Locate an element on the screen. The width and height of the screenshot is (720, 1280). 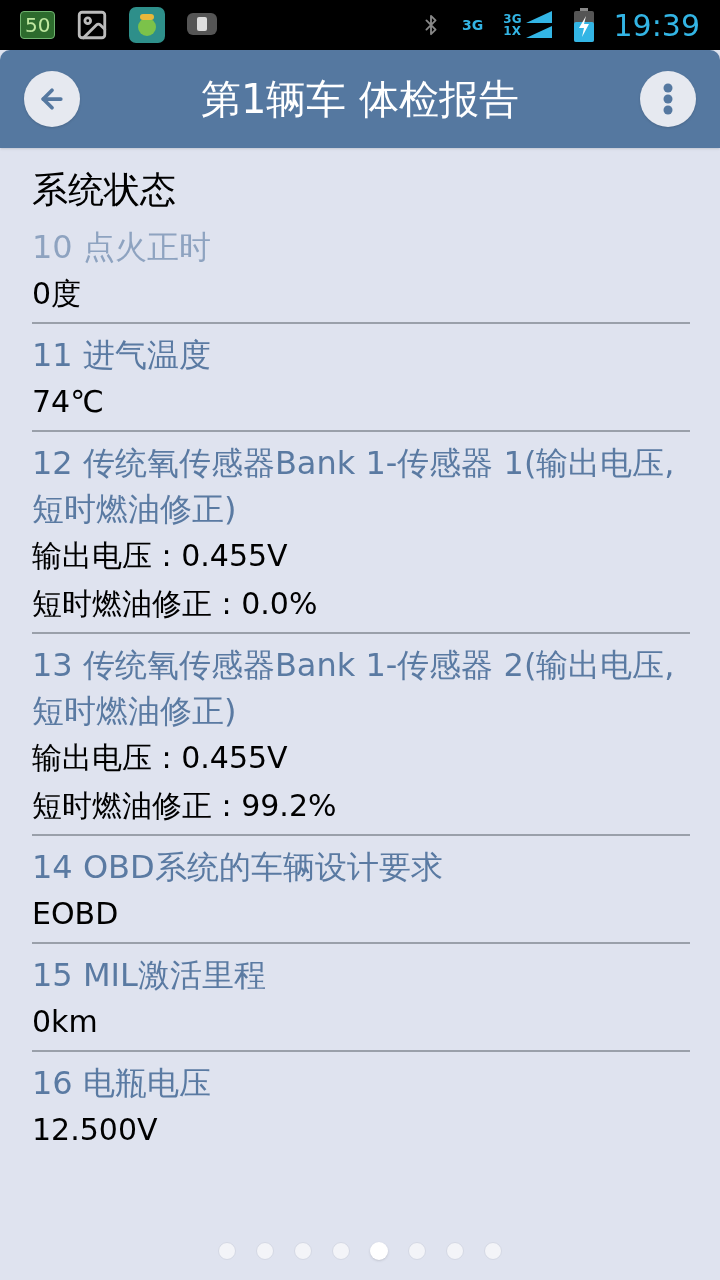
item-value: 12.500V is located at coordinates (95, 1130).